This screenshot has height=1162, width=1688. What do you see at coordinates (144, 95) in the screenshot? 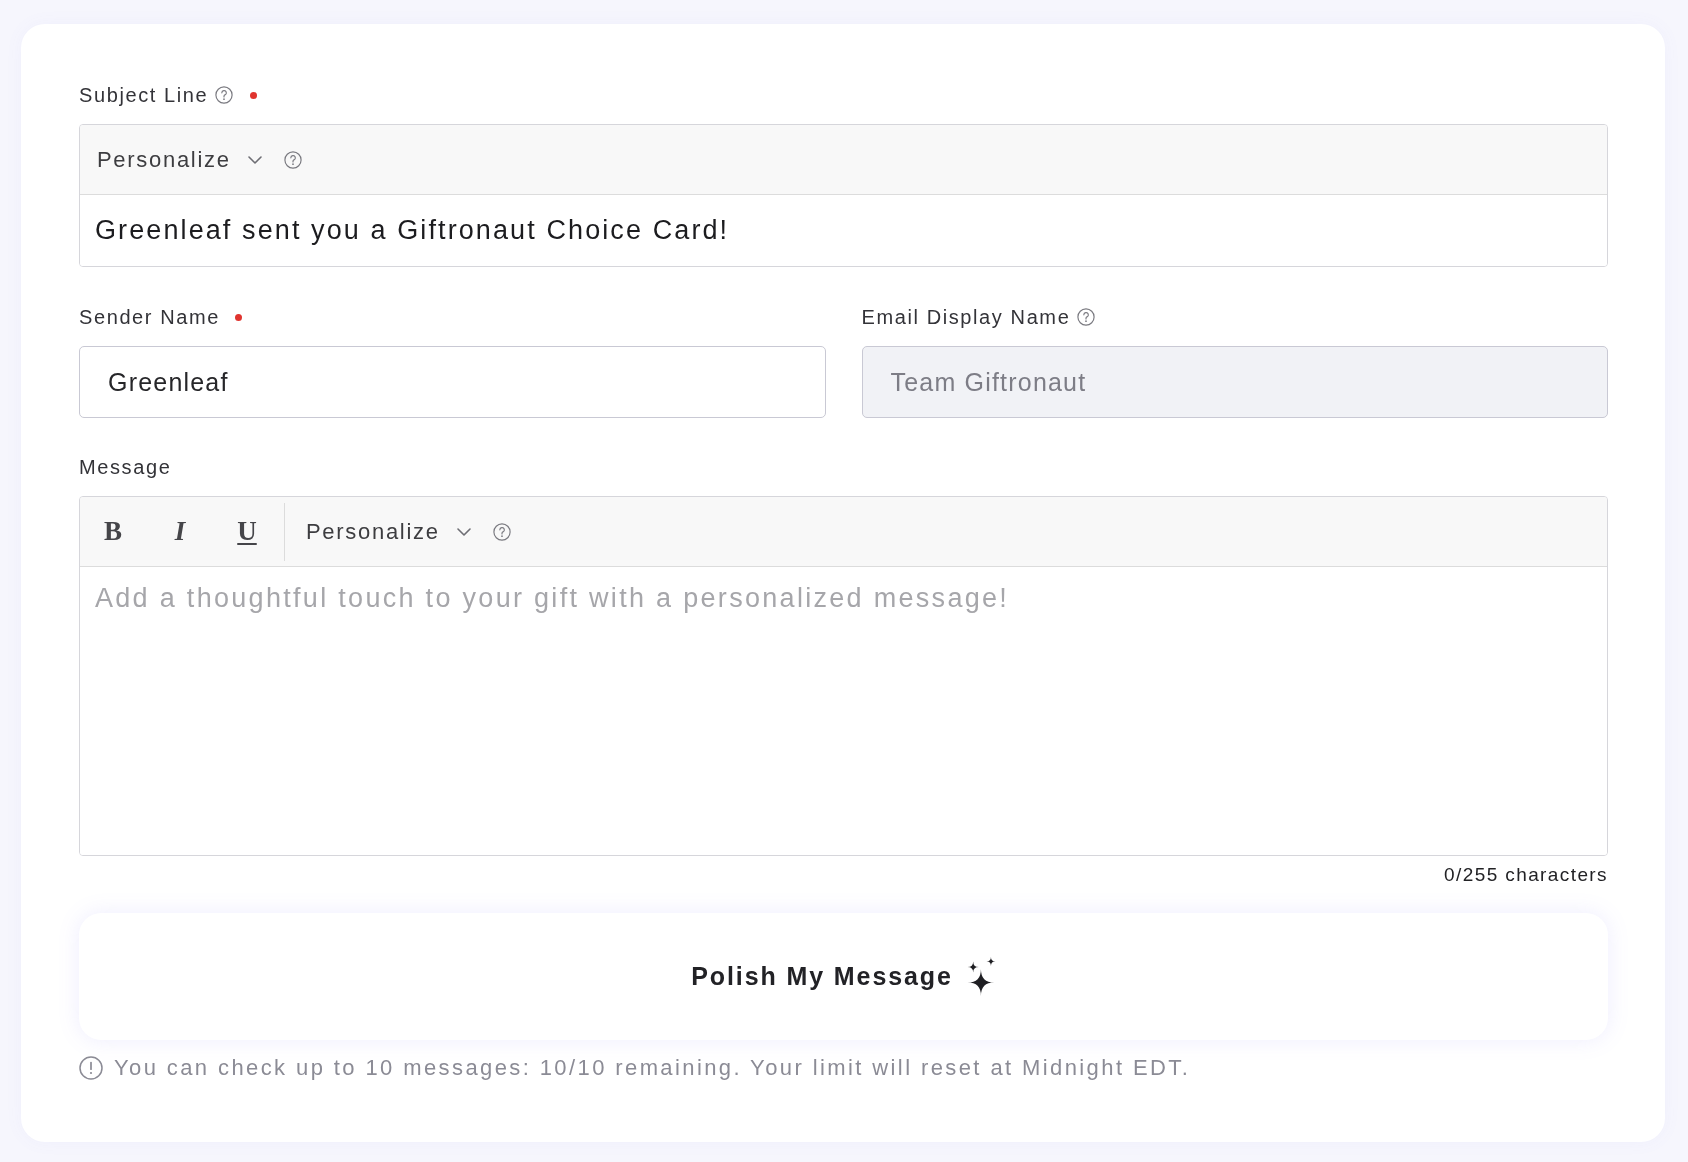
I see `field-label: Subject Line` at bounding box center [144, 95].